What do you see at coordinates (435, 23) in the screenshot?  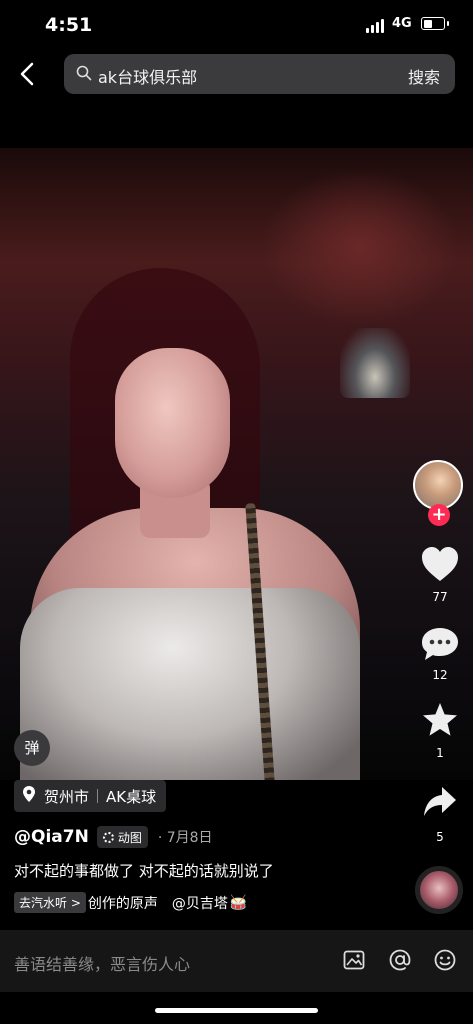 I see `battery-icon` at bounding box center [435, 23].